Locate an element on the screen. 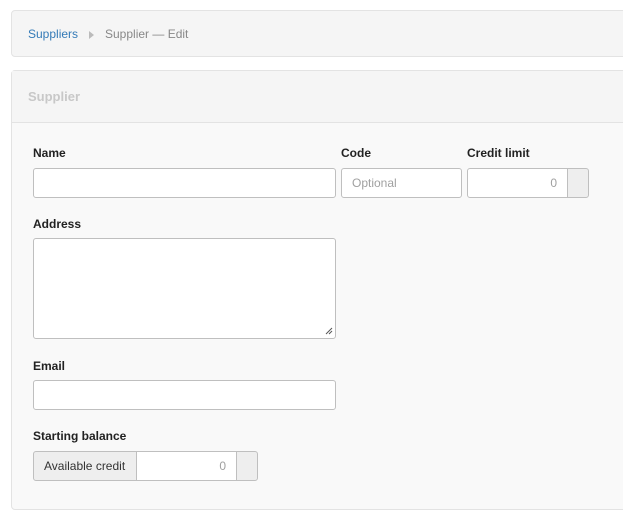  starting-balance-label: Starting balance is located at coordinates (80, 436).